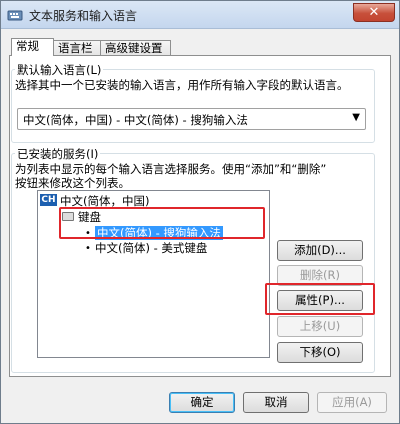 Image resolution: width=400 pixels, height=424 pixels. I want to click on service-item-label: 中文(简体) - 搜狗输入法, so click(159, 233).